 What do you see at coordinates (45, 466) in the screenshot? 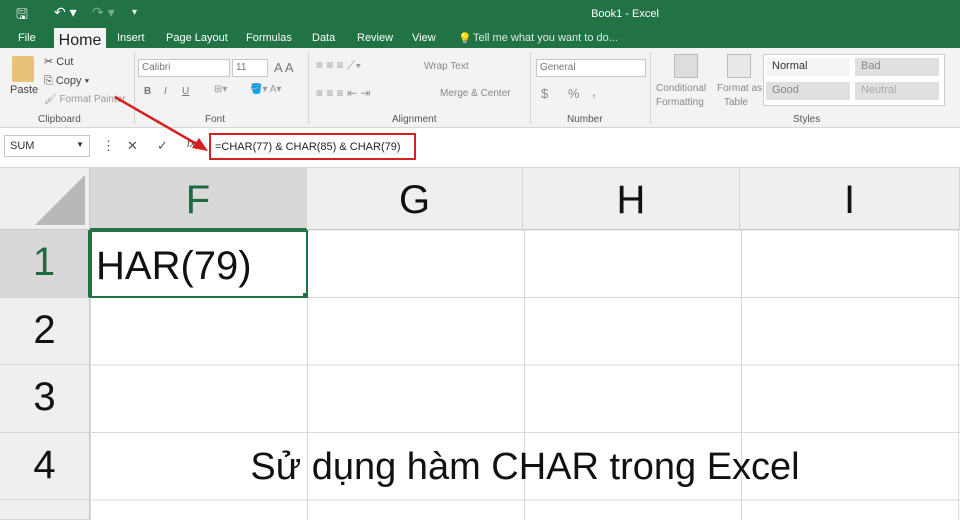
I see `row-header-4: 4` at bounding box center [45, 466].